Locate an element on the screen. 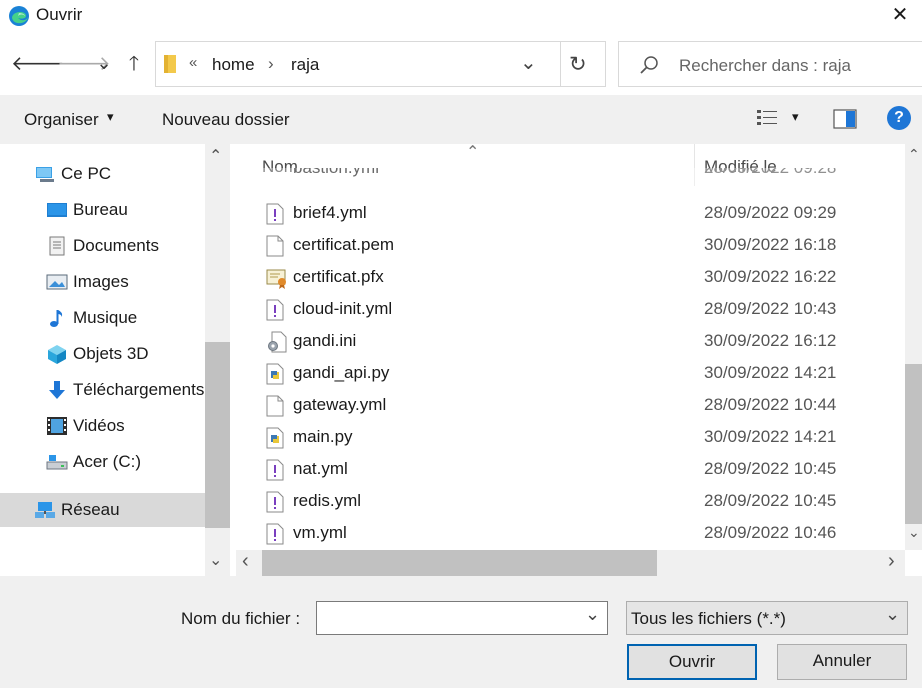 Image resolution: width=922 pixels, height=688 pixels. drive-icon is located at coordinates (57, 462).